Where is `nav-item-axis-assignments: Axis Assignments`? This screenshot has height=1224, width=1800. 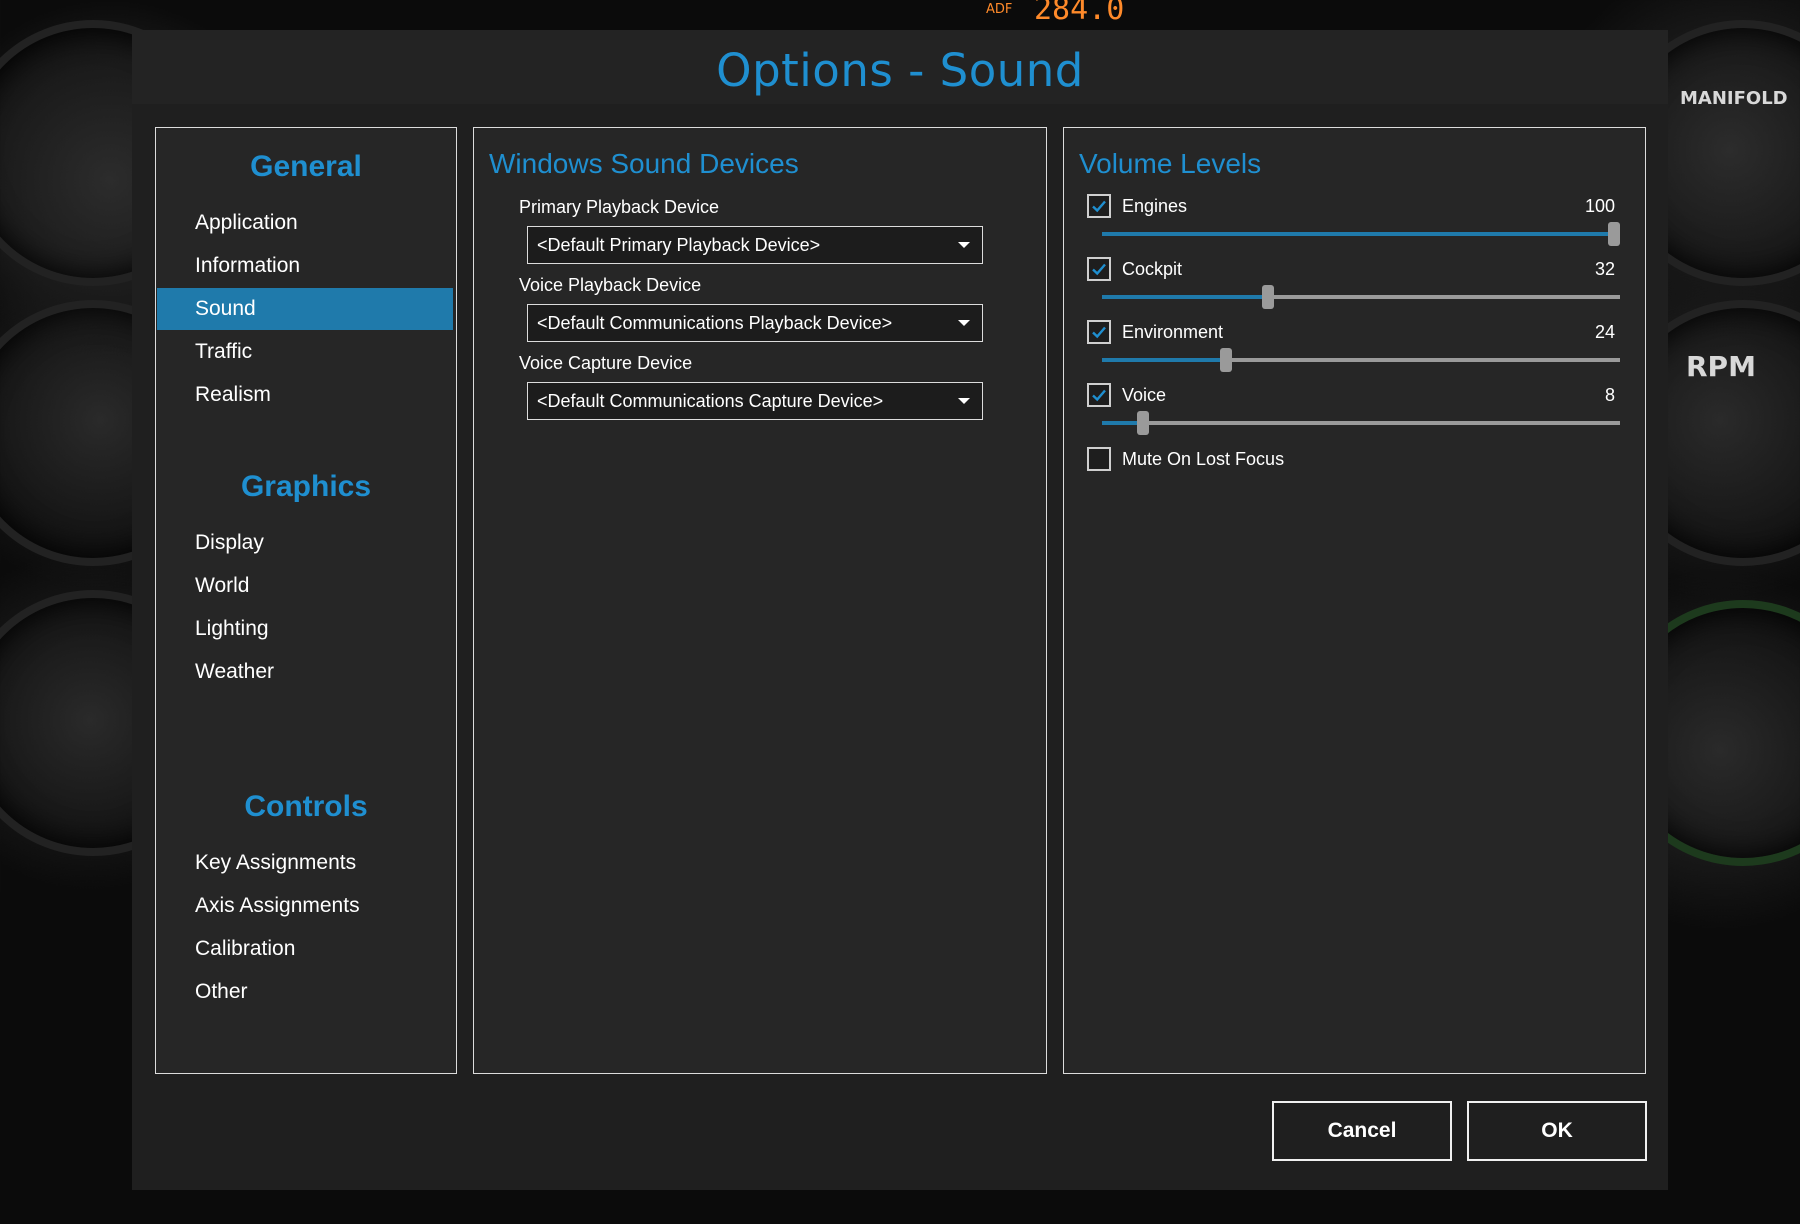 nav-item-axis-assignments: Axis Assignments is located at coordinates (305, 906).